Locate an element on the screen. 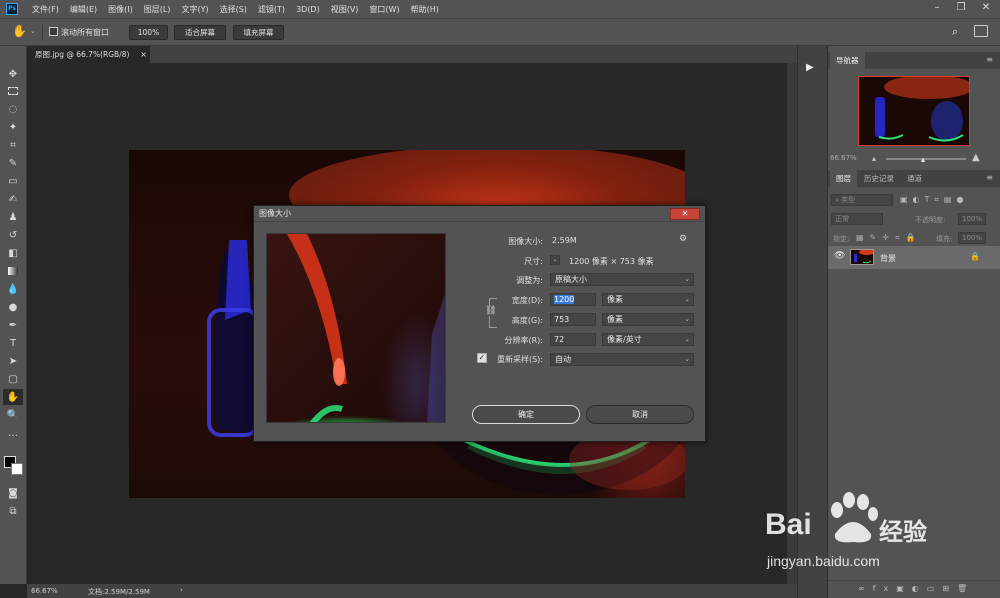 This screenshot has height=598, width=1000. opacity-field: 100% is located at coordinates (972, 219).